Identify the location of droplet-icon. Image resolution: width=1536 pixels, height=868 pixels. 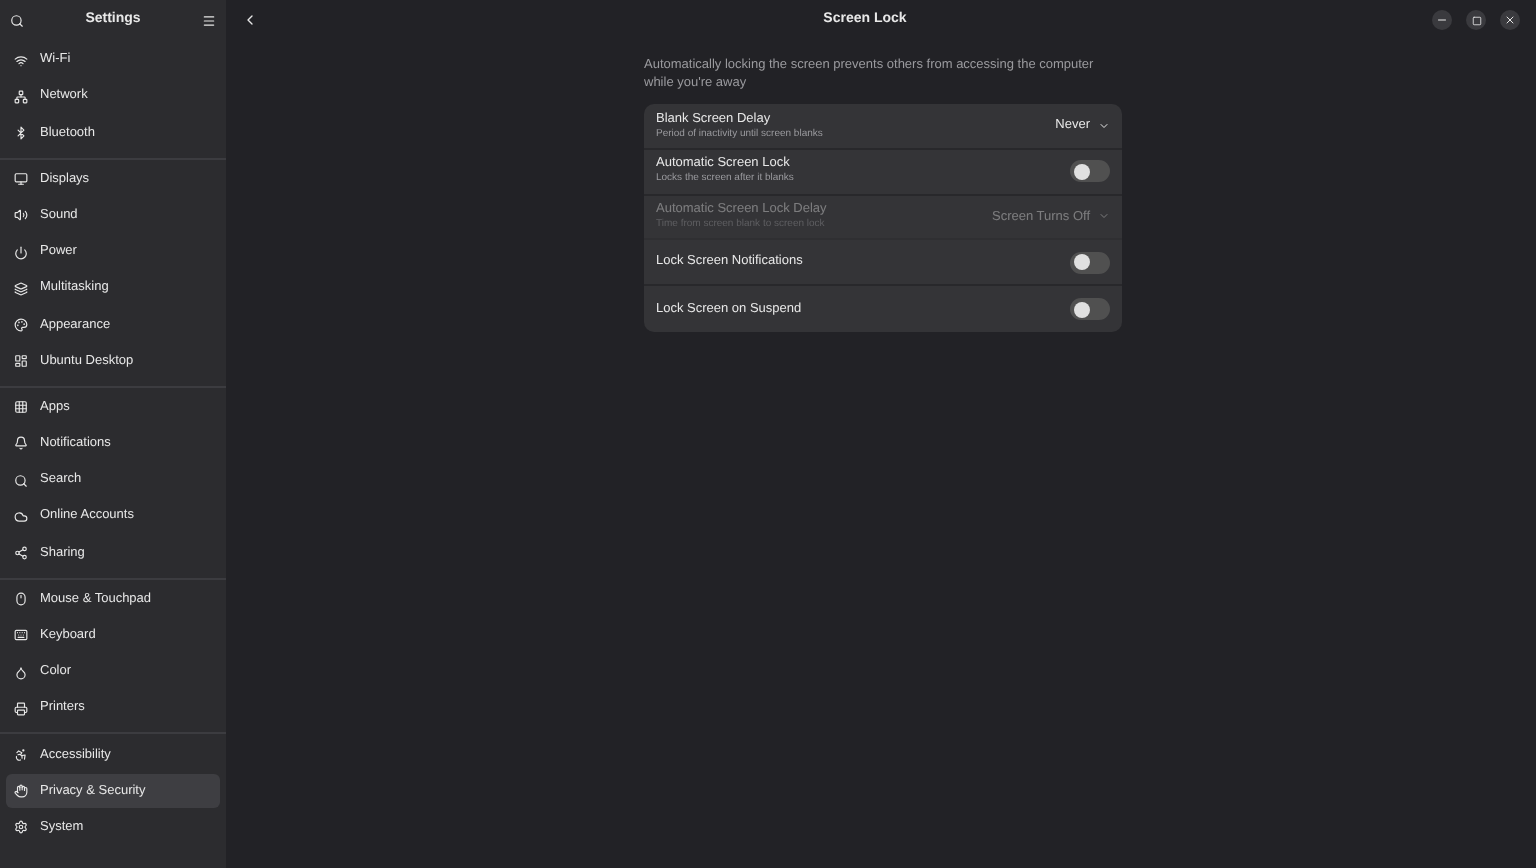
(21, 672).